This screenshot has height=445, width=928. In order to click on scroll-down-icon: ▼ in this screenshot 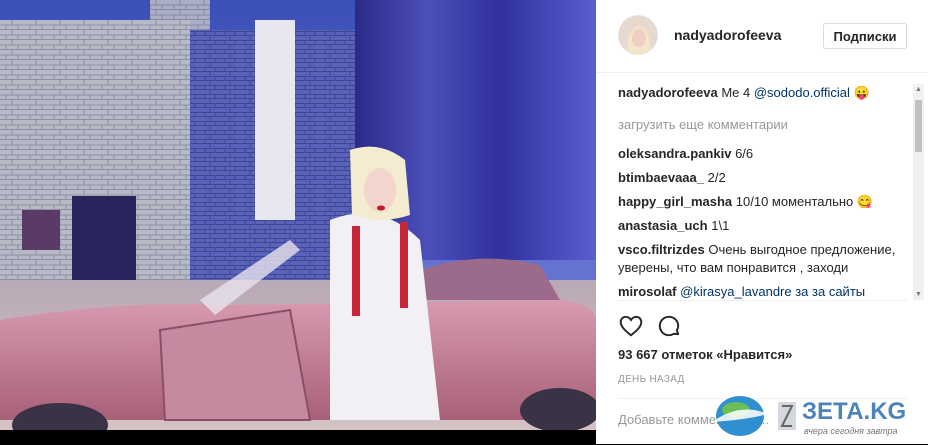, I will do `click(918, 294)`.